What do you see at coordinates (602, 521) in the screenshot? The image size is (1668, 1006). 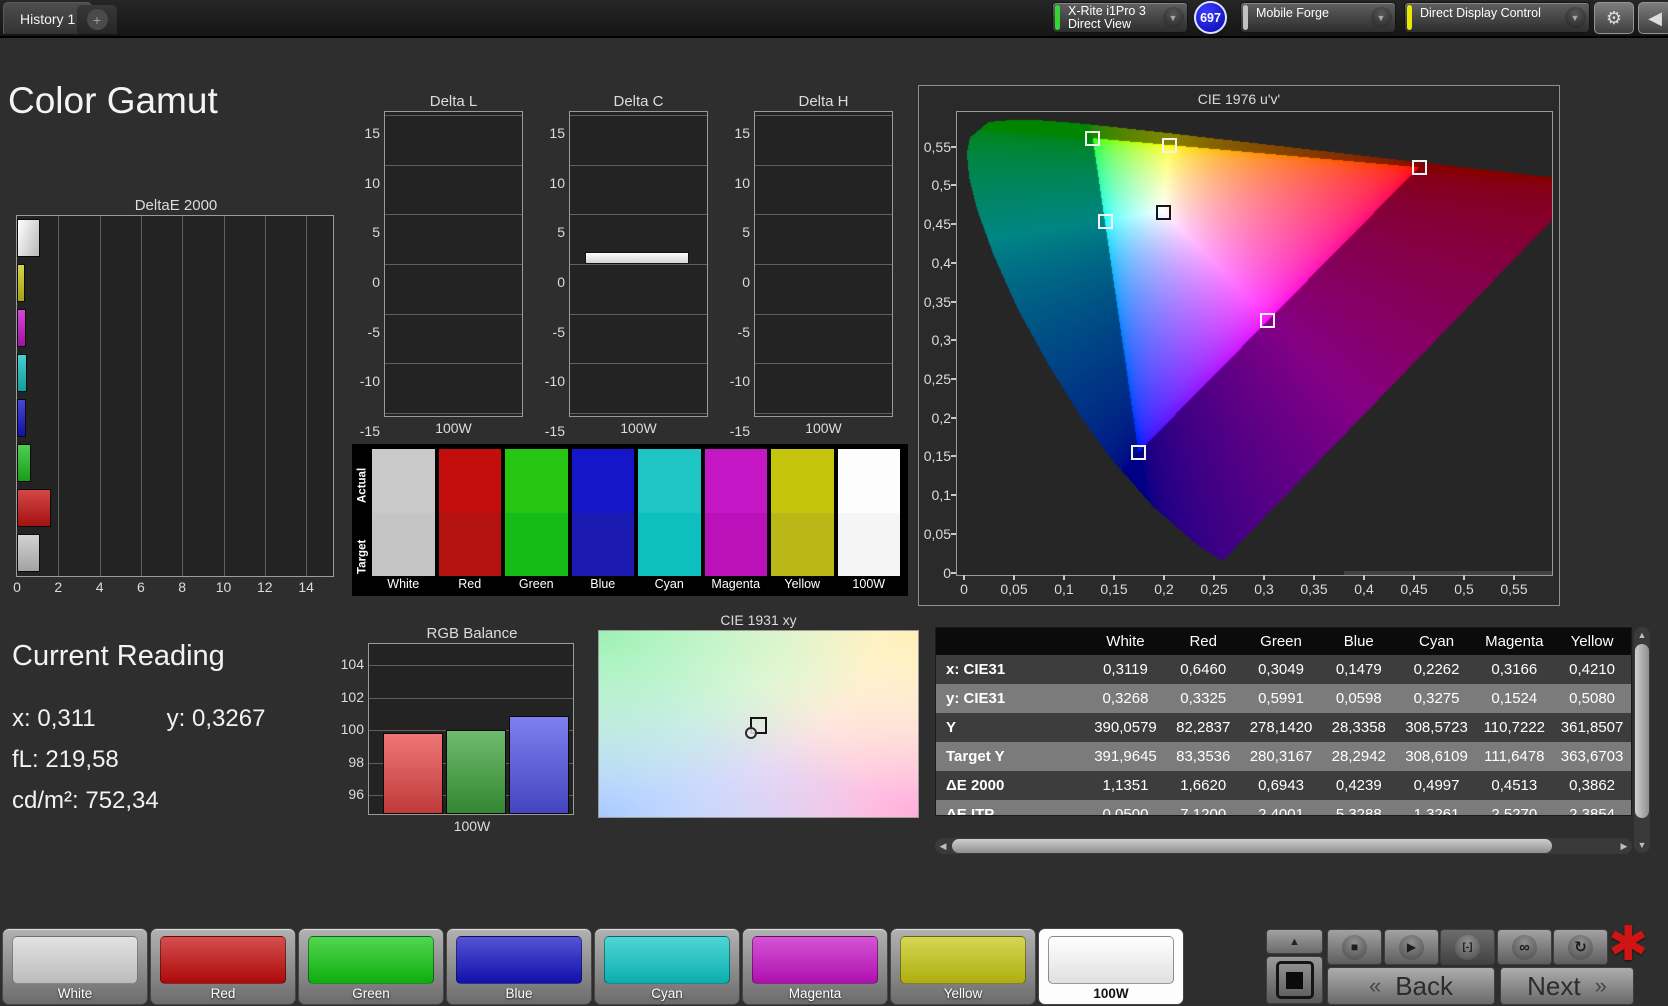 I see `swatch-blue: Blue` at bounding box center [602, 521].